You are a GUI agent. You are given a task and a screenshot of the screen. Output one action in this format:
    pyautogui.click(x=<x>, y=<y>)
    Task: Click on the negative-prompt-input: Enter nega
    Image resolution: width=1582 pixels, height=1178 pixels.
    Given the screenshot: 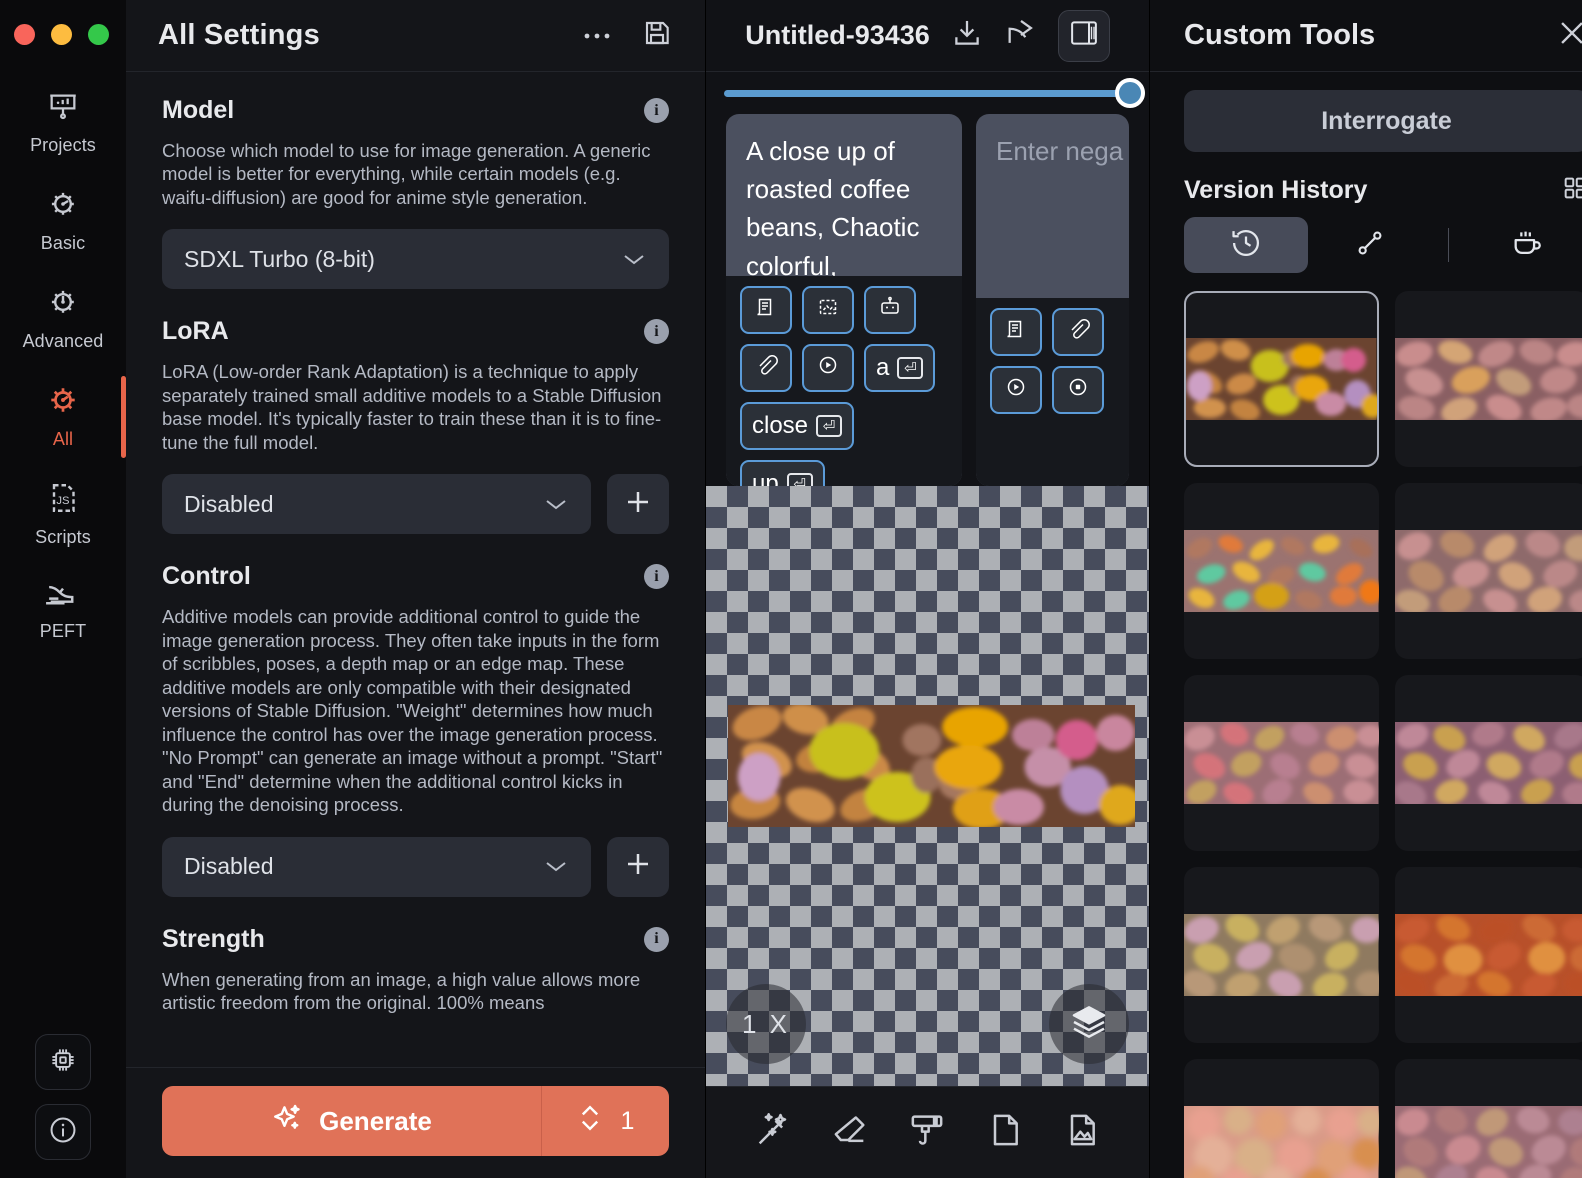 What is the action you would take?
    pyautogui.click(x=1052, y=300)
    